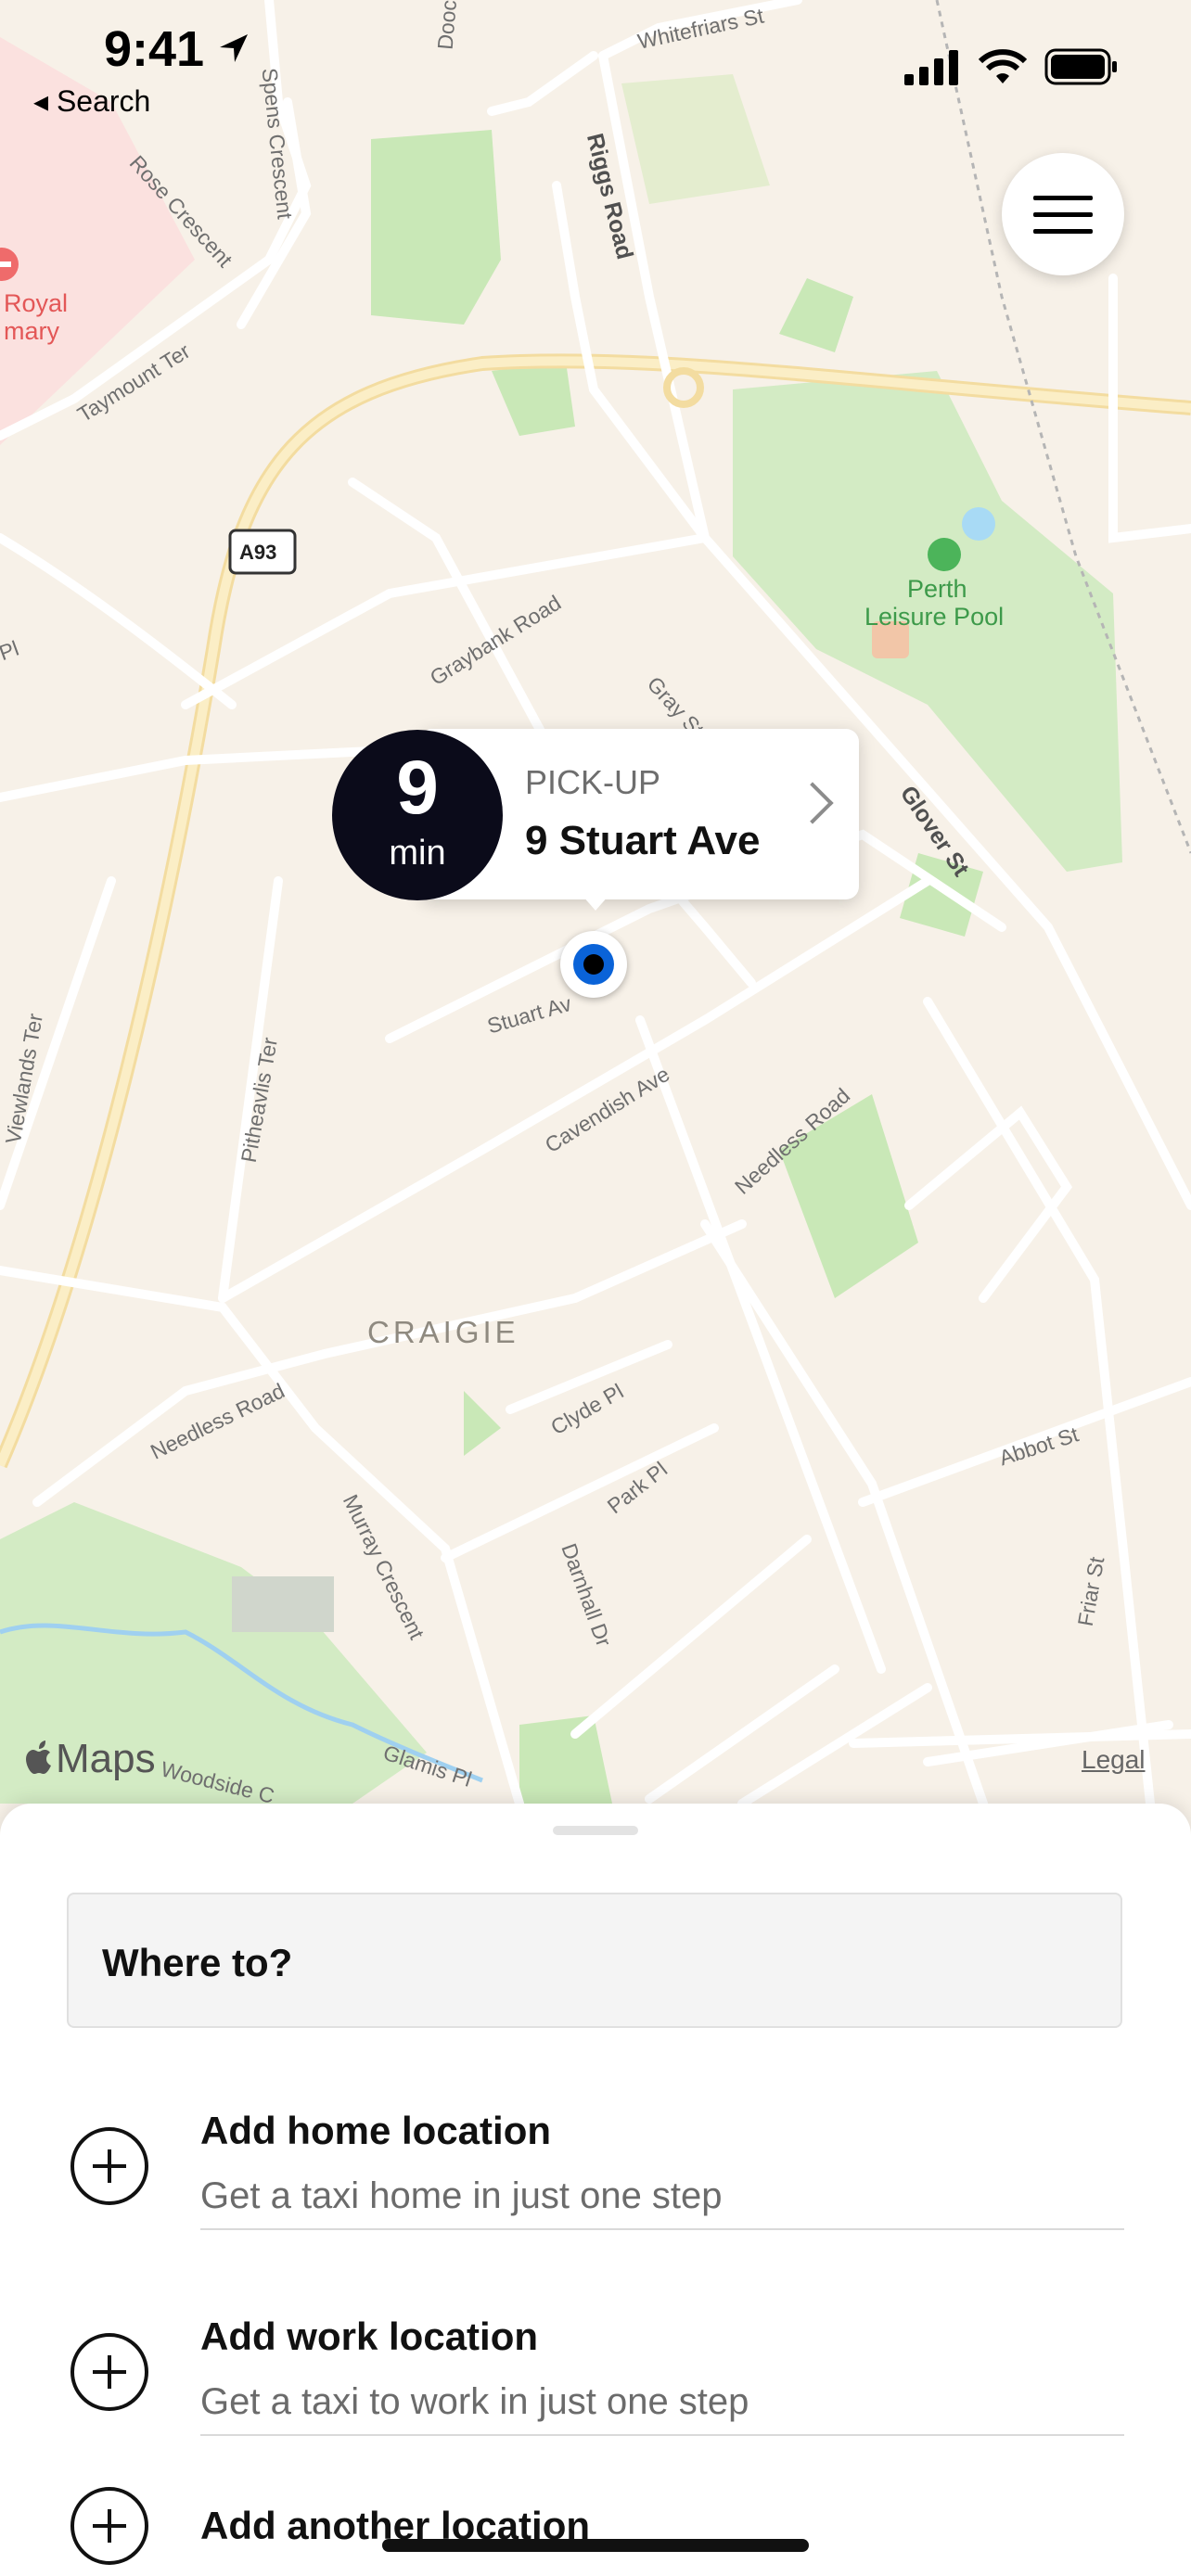  Describe the element at coordinates (595, 2527) in the screenshot. I see `add-another-location-row: Add another location` at that location.